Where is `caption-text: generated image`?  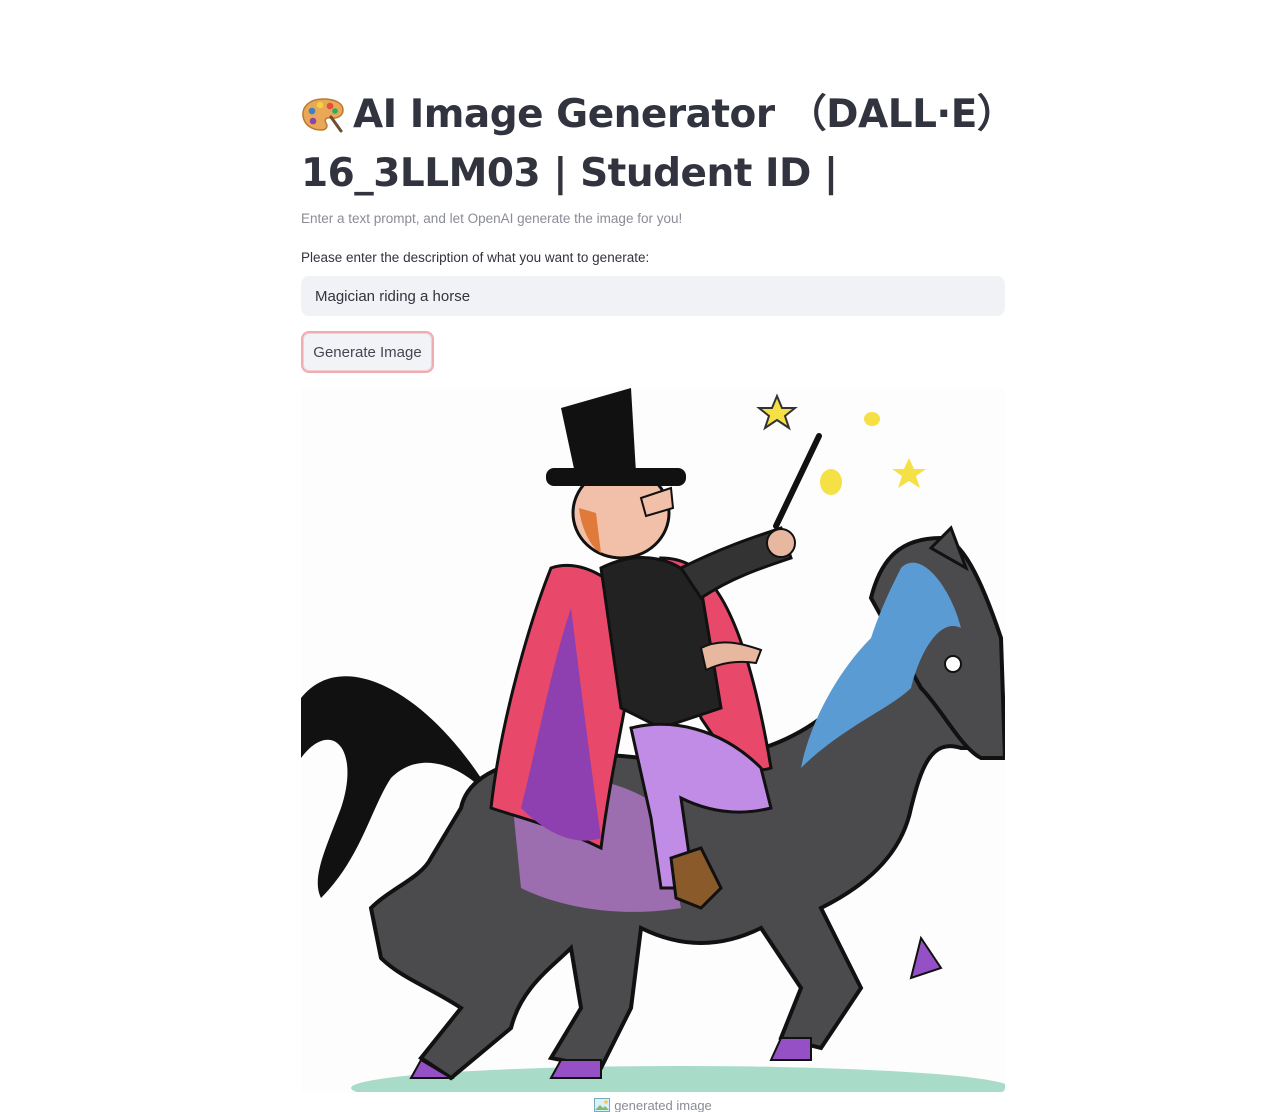
caption-text: generated image is located at coordinates (663, 1105).